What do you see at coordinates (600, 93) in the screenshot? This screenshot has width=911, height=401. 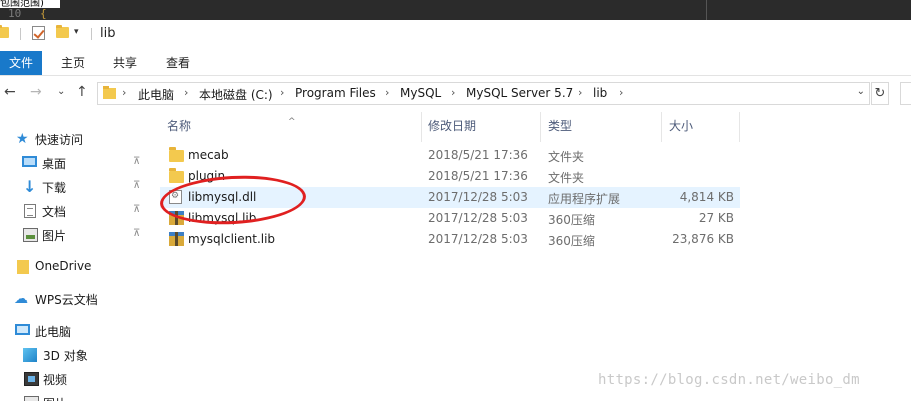 I see `breadcrumb-lib: lib` at bounding box center [600, 93].